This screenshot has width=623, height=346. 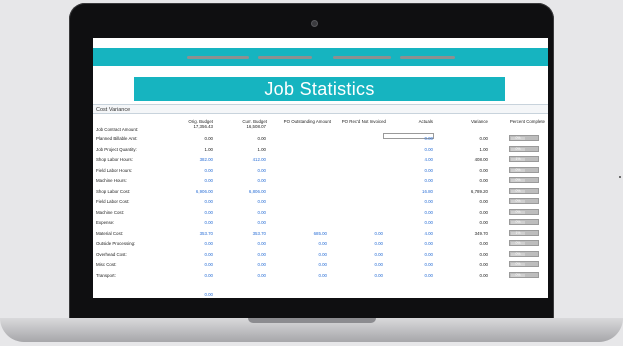 I want to click on row-label: Field Labor Hours:, so click(x=114, y=170).